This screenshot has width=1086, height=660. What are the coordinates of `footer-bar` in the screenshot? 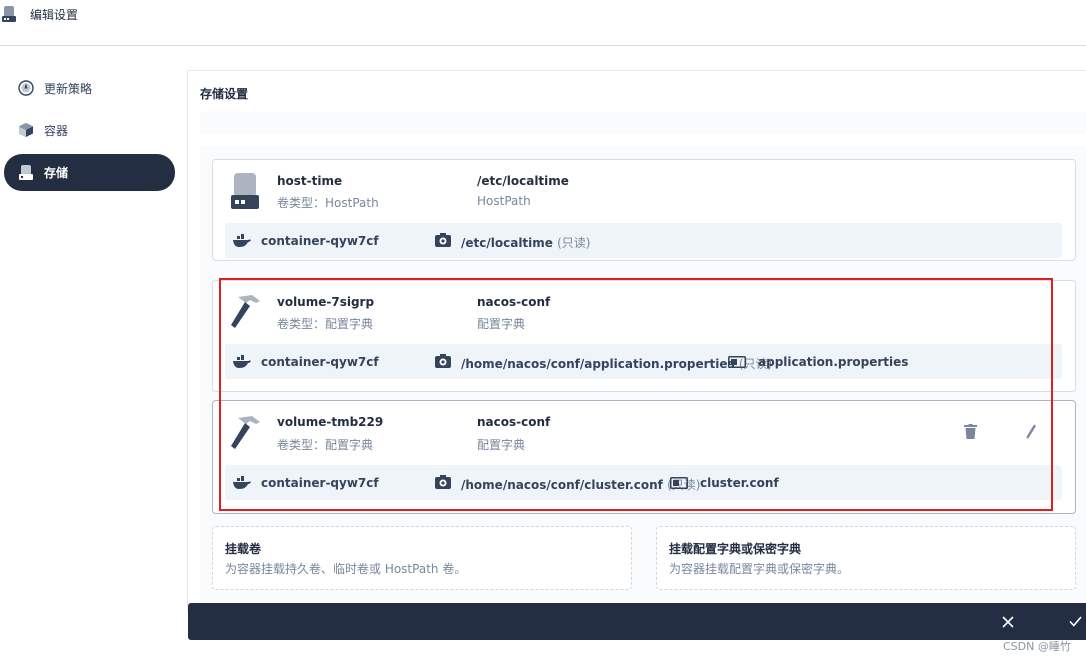 It's located at (637, 621).